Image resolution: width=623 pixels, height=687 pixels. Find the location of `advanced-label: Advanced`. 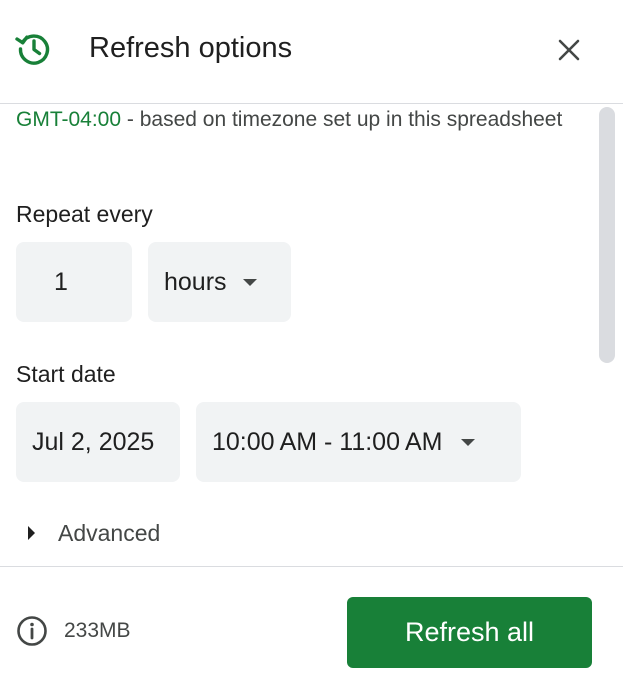

advanced-label: Advanced is located at coordinates (109, 532).